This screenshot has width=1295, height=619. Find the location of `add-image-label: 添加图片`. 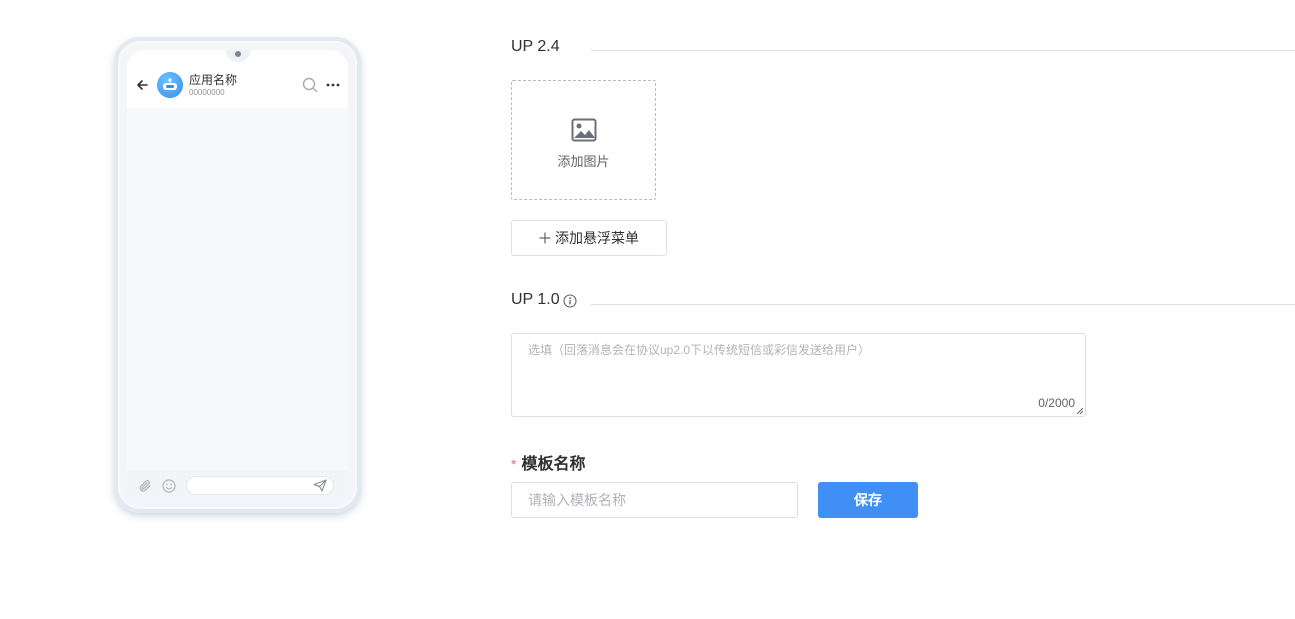

add-image-label: 添加图片 is located at coordinates (583, 161).